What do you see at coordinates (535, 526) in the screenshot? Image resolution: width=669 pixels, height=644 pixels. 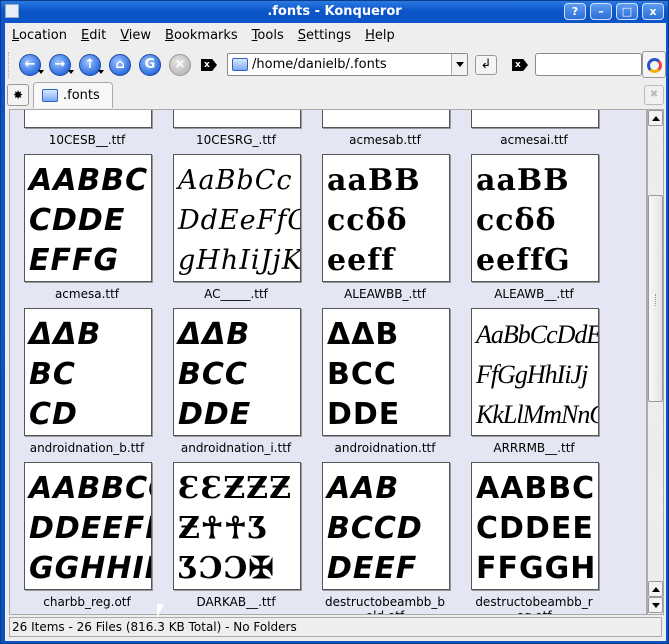 I see `font-preview-thumbnail: AABBC CDDEE FFGGH` at bounding box center [535, 526].